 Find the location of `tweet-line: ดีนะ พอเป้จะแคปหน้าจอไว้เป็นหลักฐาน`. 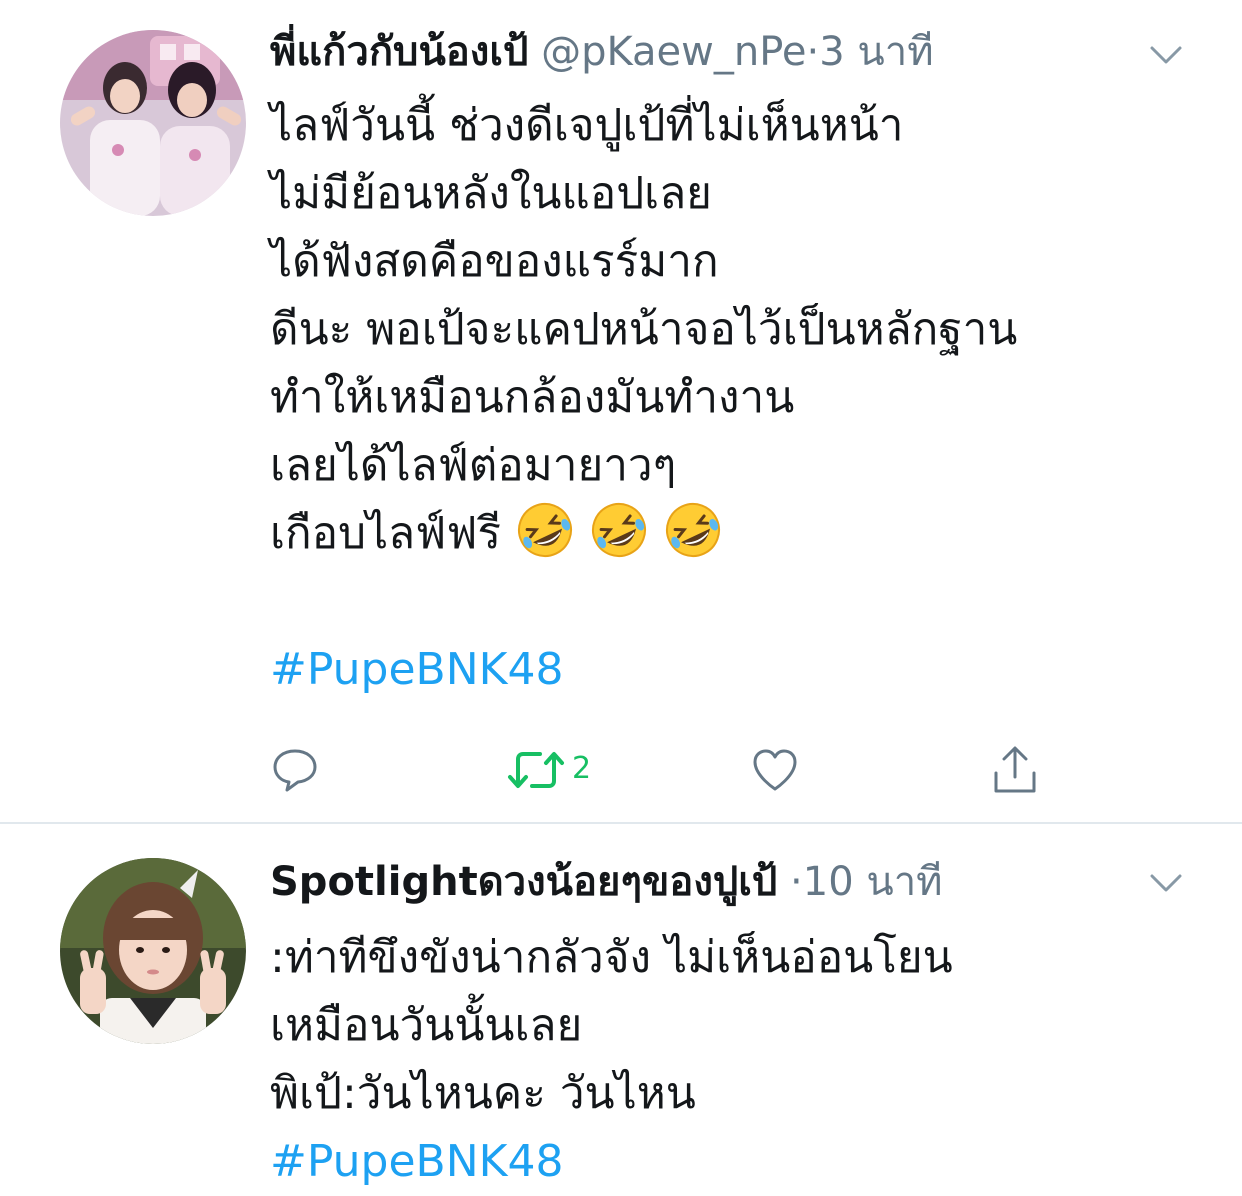

tweet-line: ดีนะ พอเป้จะแคปหน้าจอไว้เป็นหลักฐาน is located at coordinates (644, 329).